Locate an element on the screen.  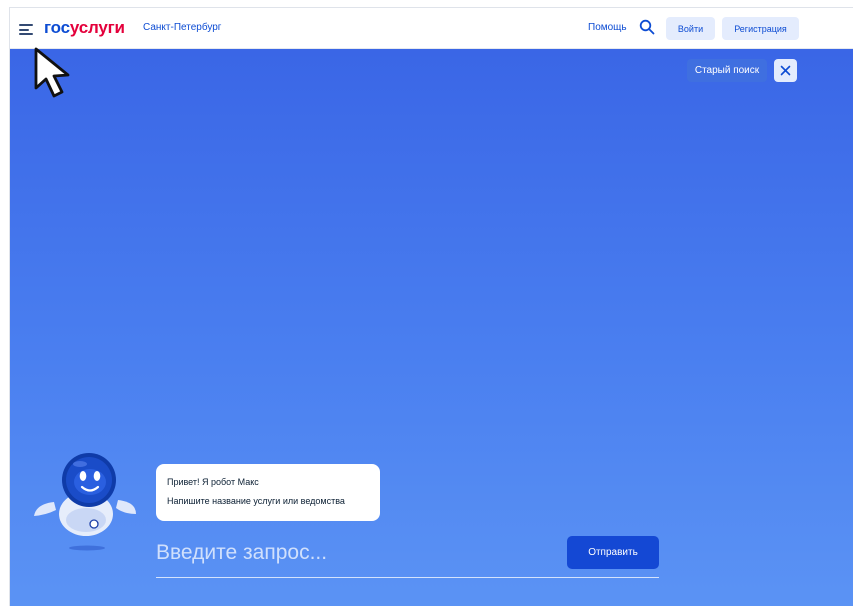
help-link: Помощь is located at coordinates (607, 27).